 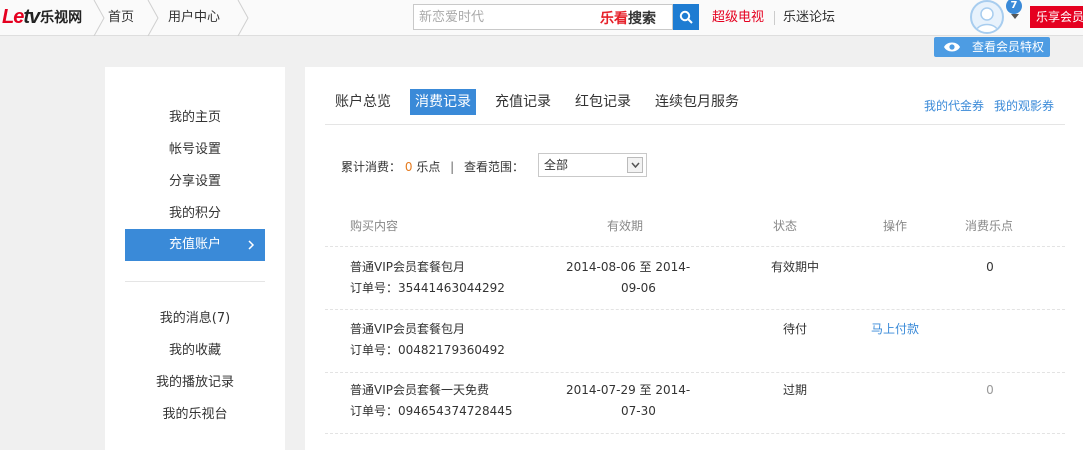 What do you see at coordinates (504, 17) in the screenshot?
I see `search-input` at bounding box center [504, 17].